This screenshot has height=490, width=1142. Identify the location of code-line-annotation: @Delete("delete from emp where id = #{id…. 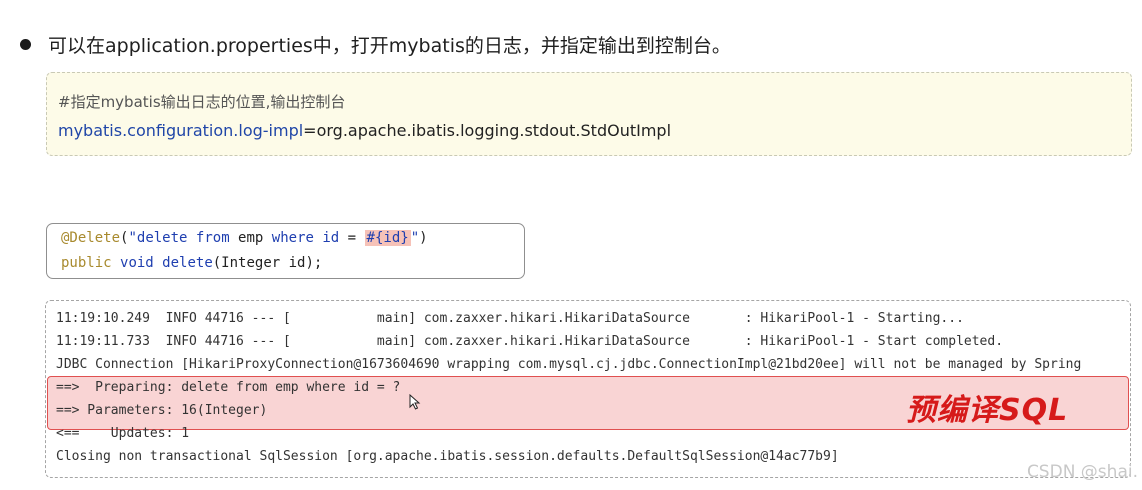
(244, 238).